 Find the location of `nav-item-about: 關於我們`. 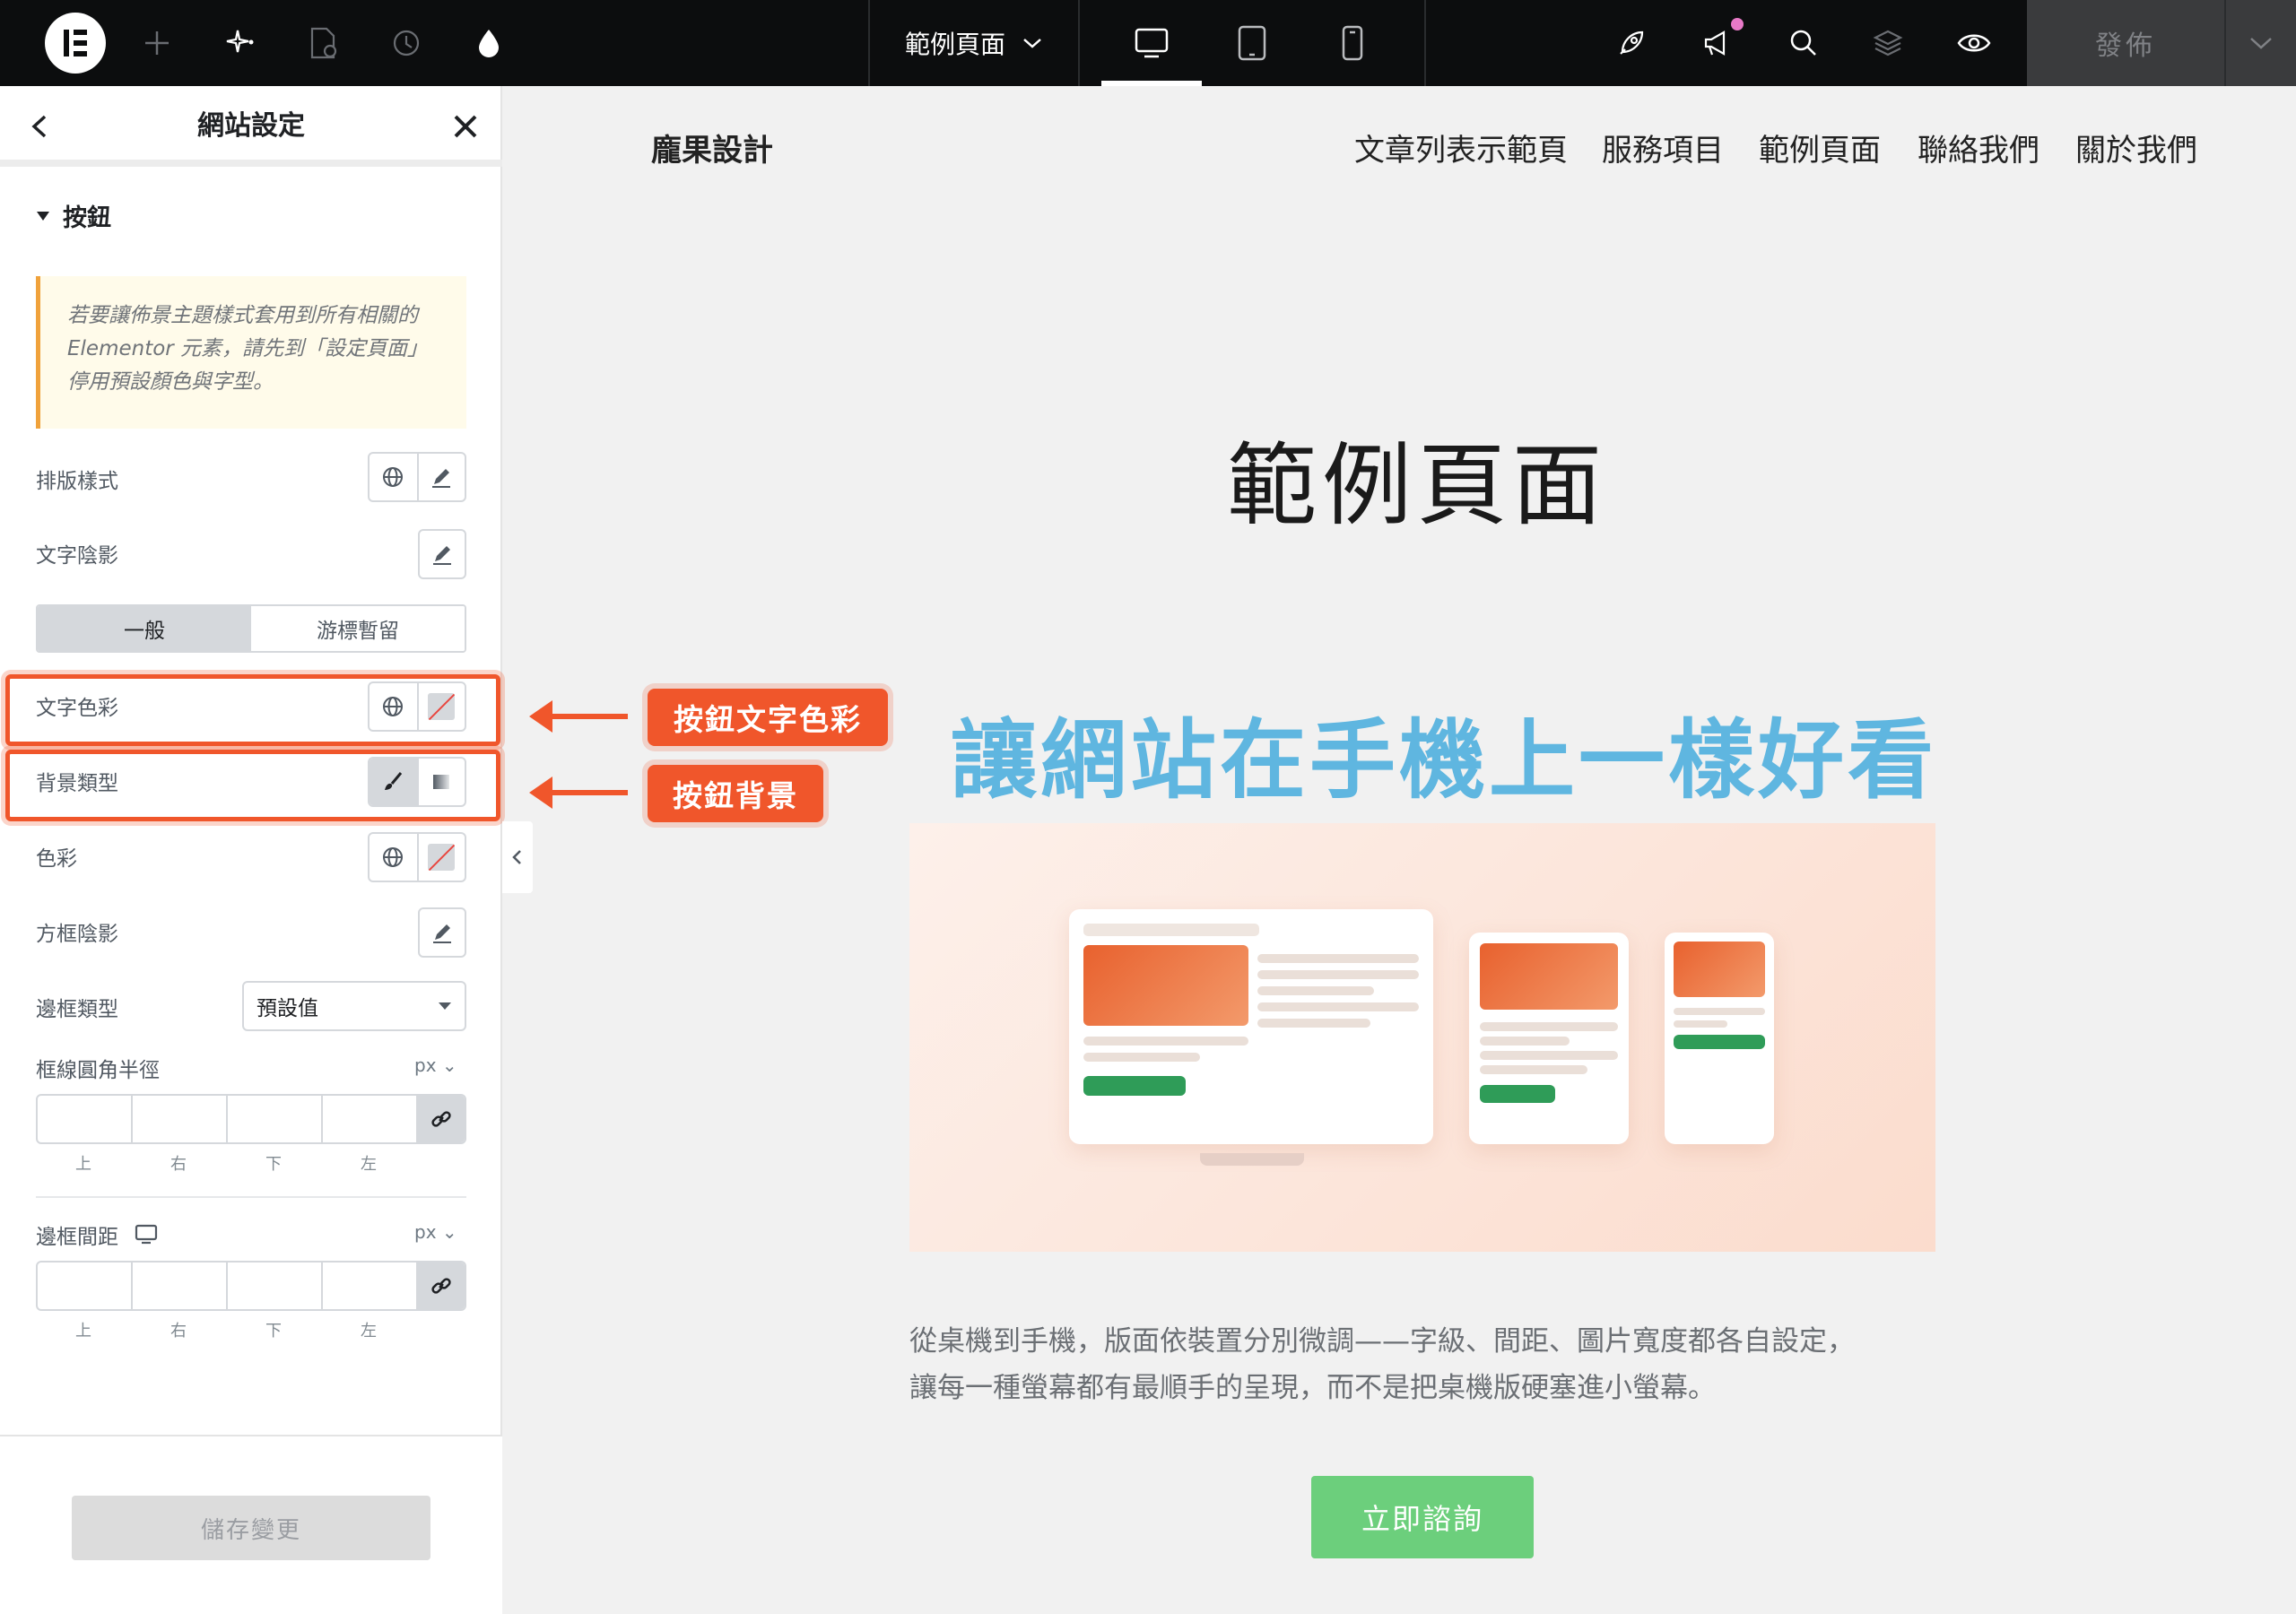

nav-item-about: 關於我們 is located at coordinates (2136, 147).